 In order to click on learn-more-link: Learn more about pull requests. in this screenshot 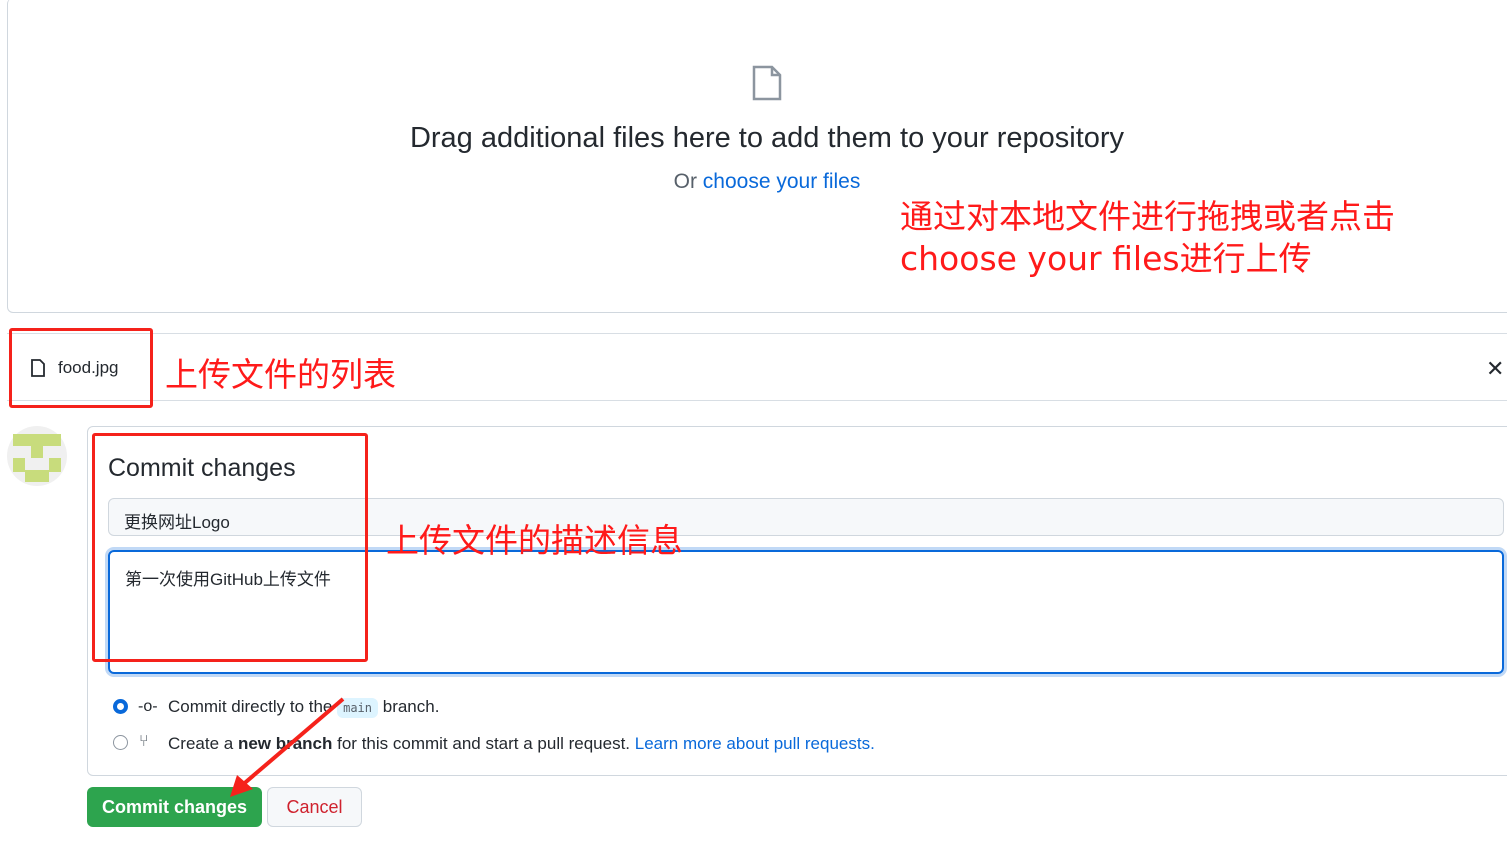, I will do `click(755, 743)`.